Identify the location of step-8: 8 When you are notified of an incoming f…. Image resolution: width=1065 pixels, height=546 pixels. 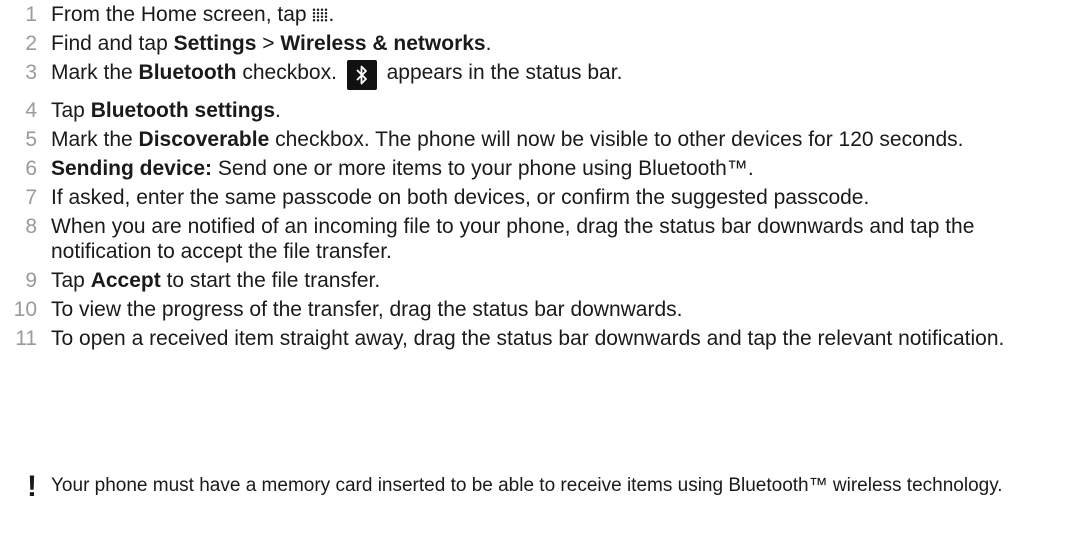
(520, 239).